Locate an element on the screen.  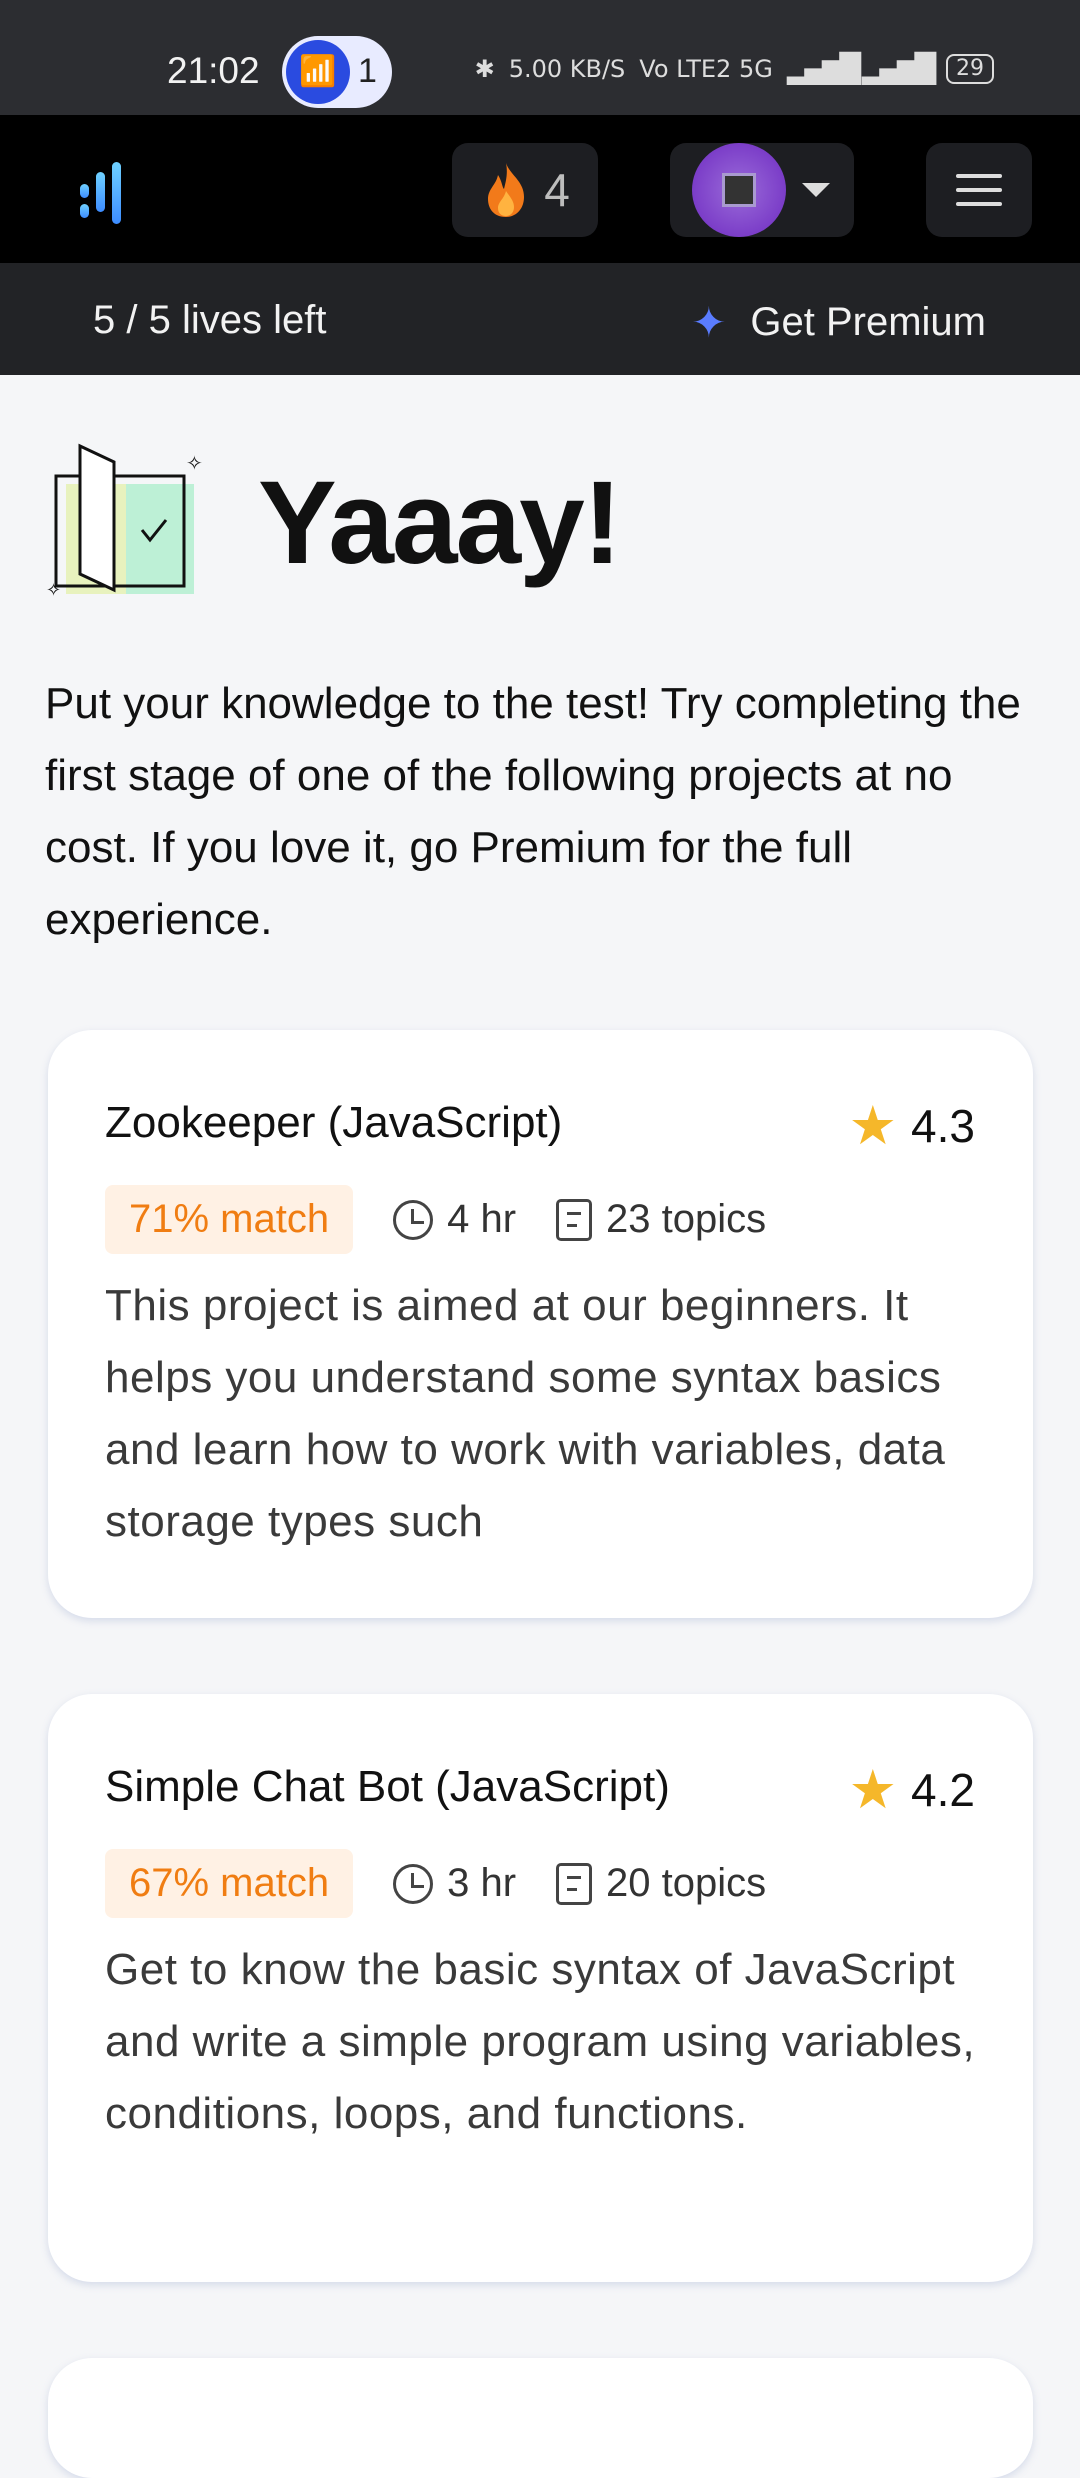
text-fade is located at coordinates (853, 1516).